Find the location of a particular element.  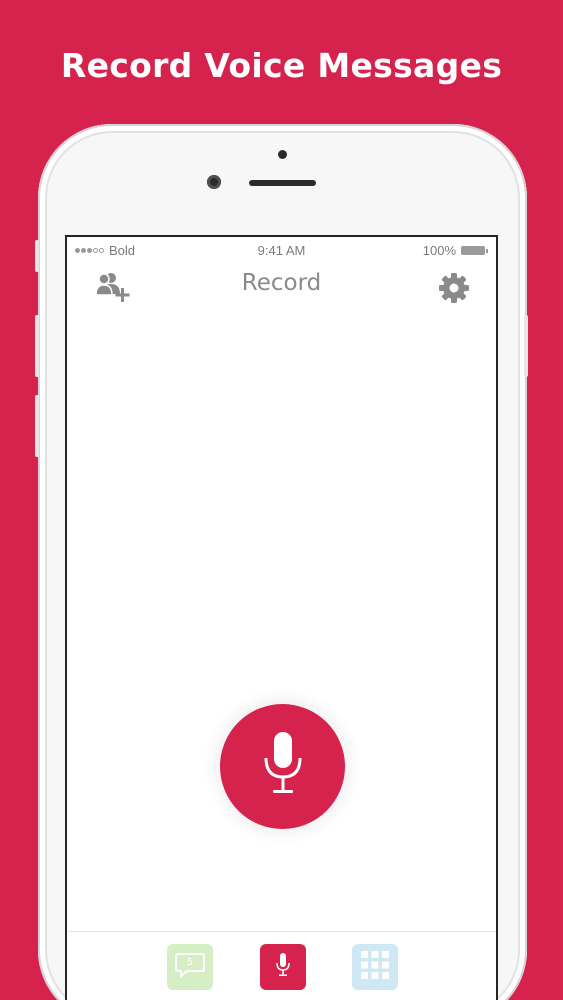

tab-bar: 5 is located at coordinates (281, 965).